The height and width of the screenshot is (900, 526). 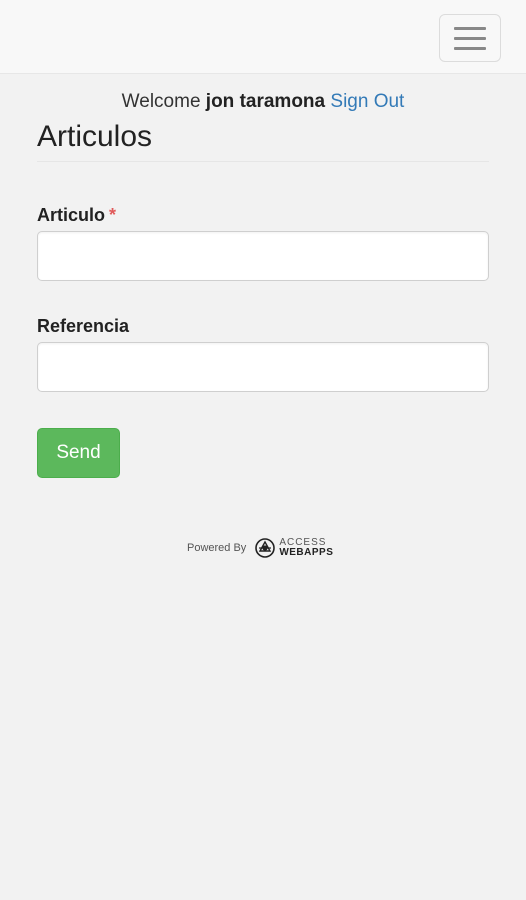 What do you see at coordinates (161, 101) in the screenshot?
I see `welcome-prefix: Welcome` at bounding box center [161, 101].